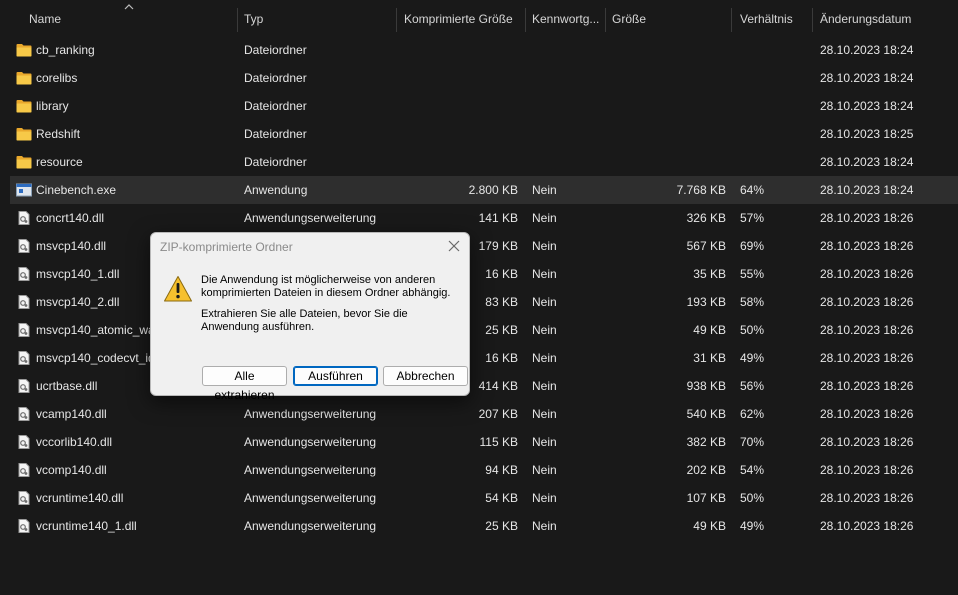 The height and width of the screenshot is (595, 958). What do you see at coordinates (752, 470) in the screenshot?
I see `compression-ratio: 54%` at bounding box center [752, 470].